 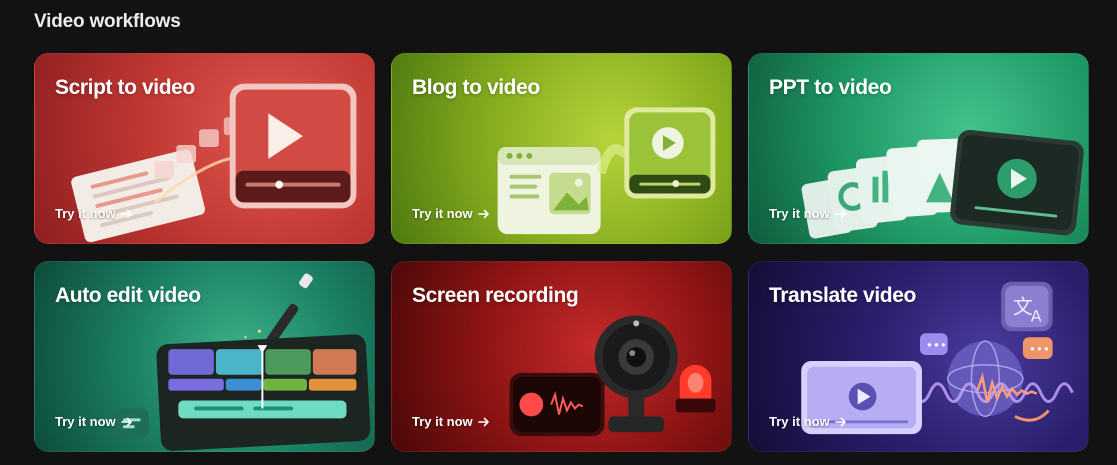 I want to click on card-title: Screen recording, so click(x=495, y=295).